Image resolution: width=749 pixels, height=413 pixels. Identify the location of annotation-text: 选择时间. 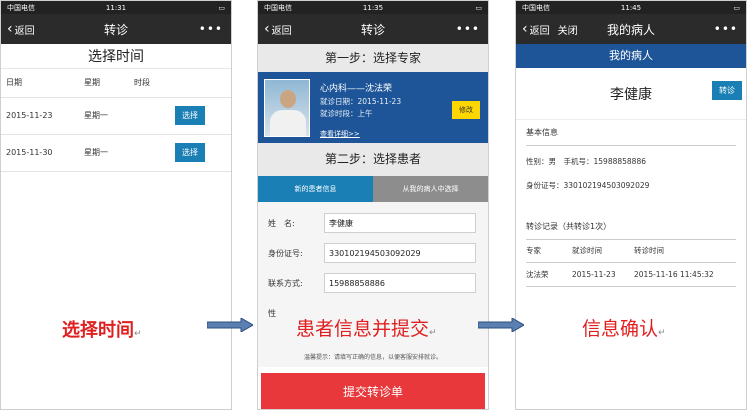
(98, 330).